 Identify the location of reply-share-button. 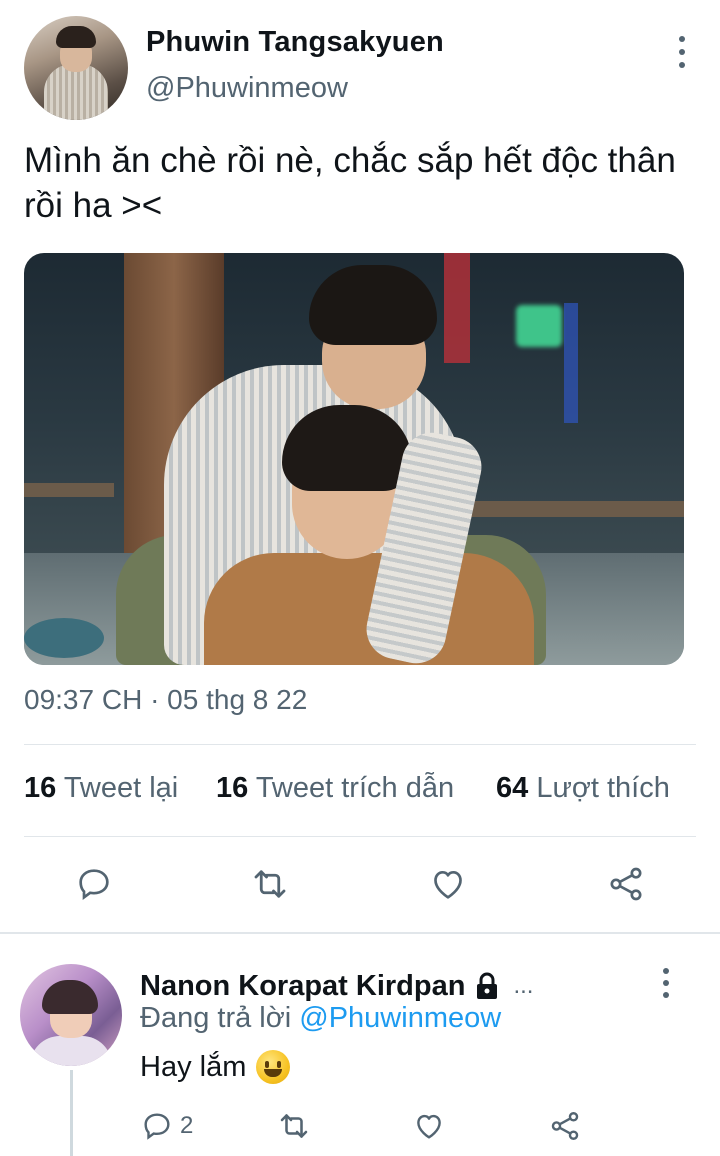
(565, 1126).